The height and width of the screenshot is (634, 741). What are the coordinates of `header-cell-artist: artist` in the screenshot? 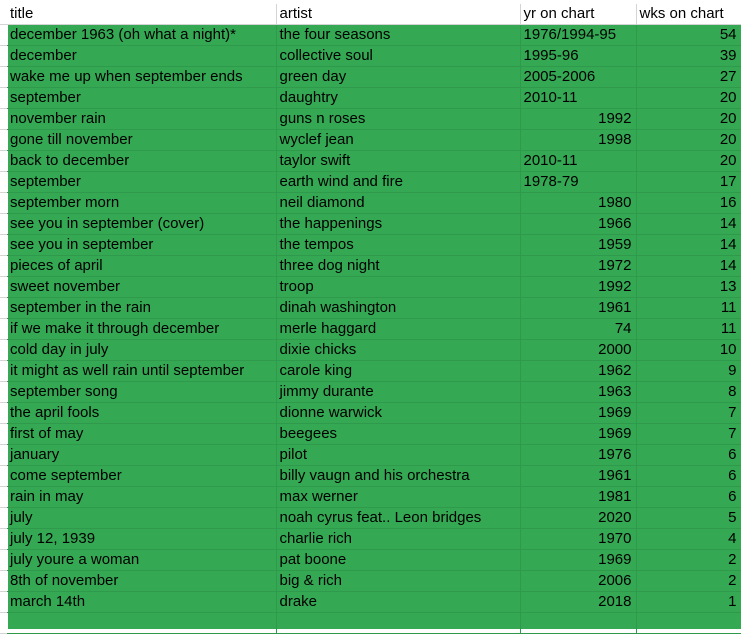 It's located at (398, 14).